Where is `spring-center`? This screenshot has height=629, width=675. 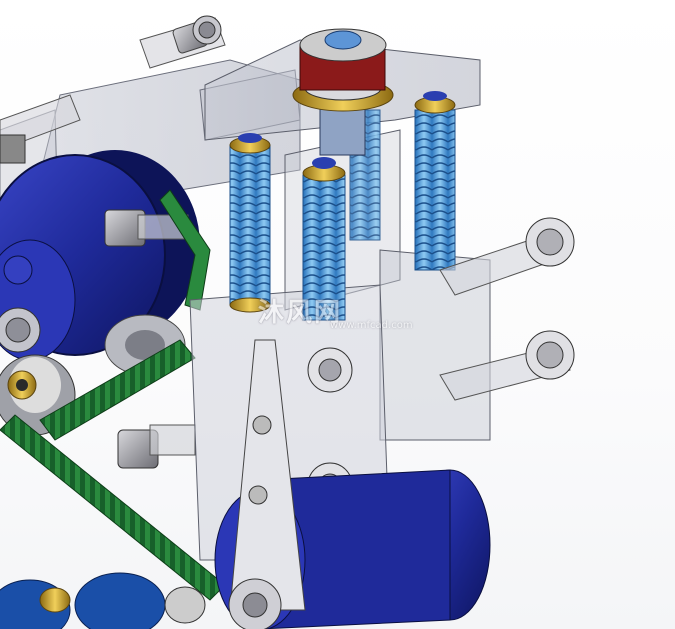 spring-center is located at coordinates (324, 239).